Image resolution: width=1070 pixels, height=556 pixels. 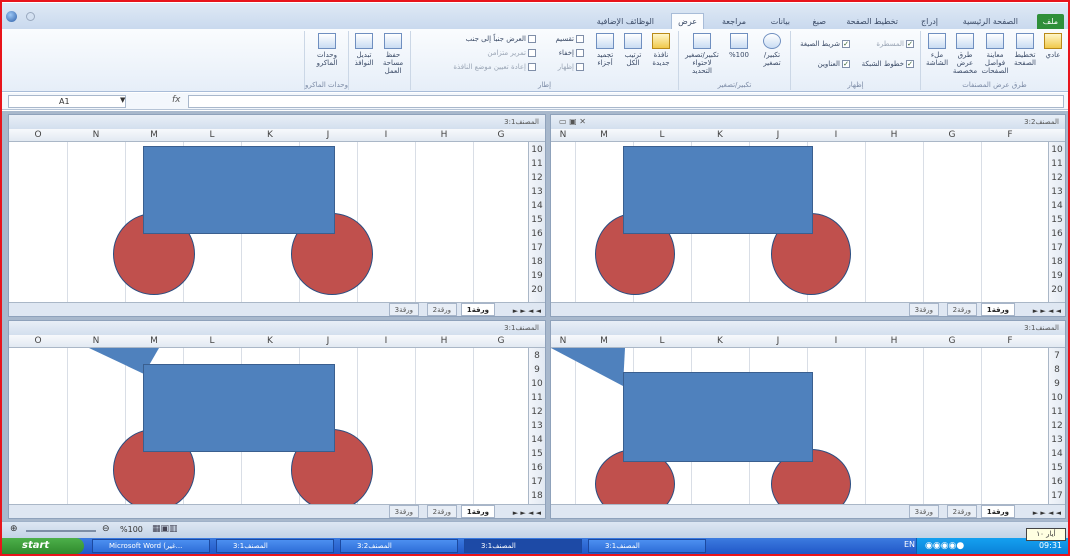 I want to click on zoom-slider, so click(x=61, y=531).